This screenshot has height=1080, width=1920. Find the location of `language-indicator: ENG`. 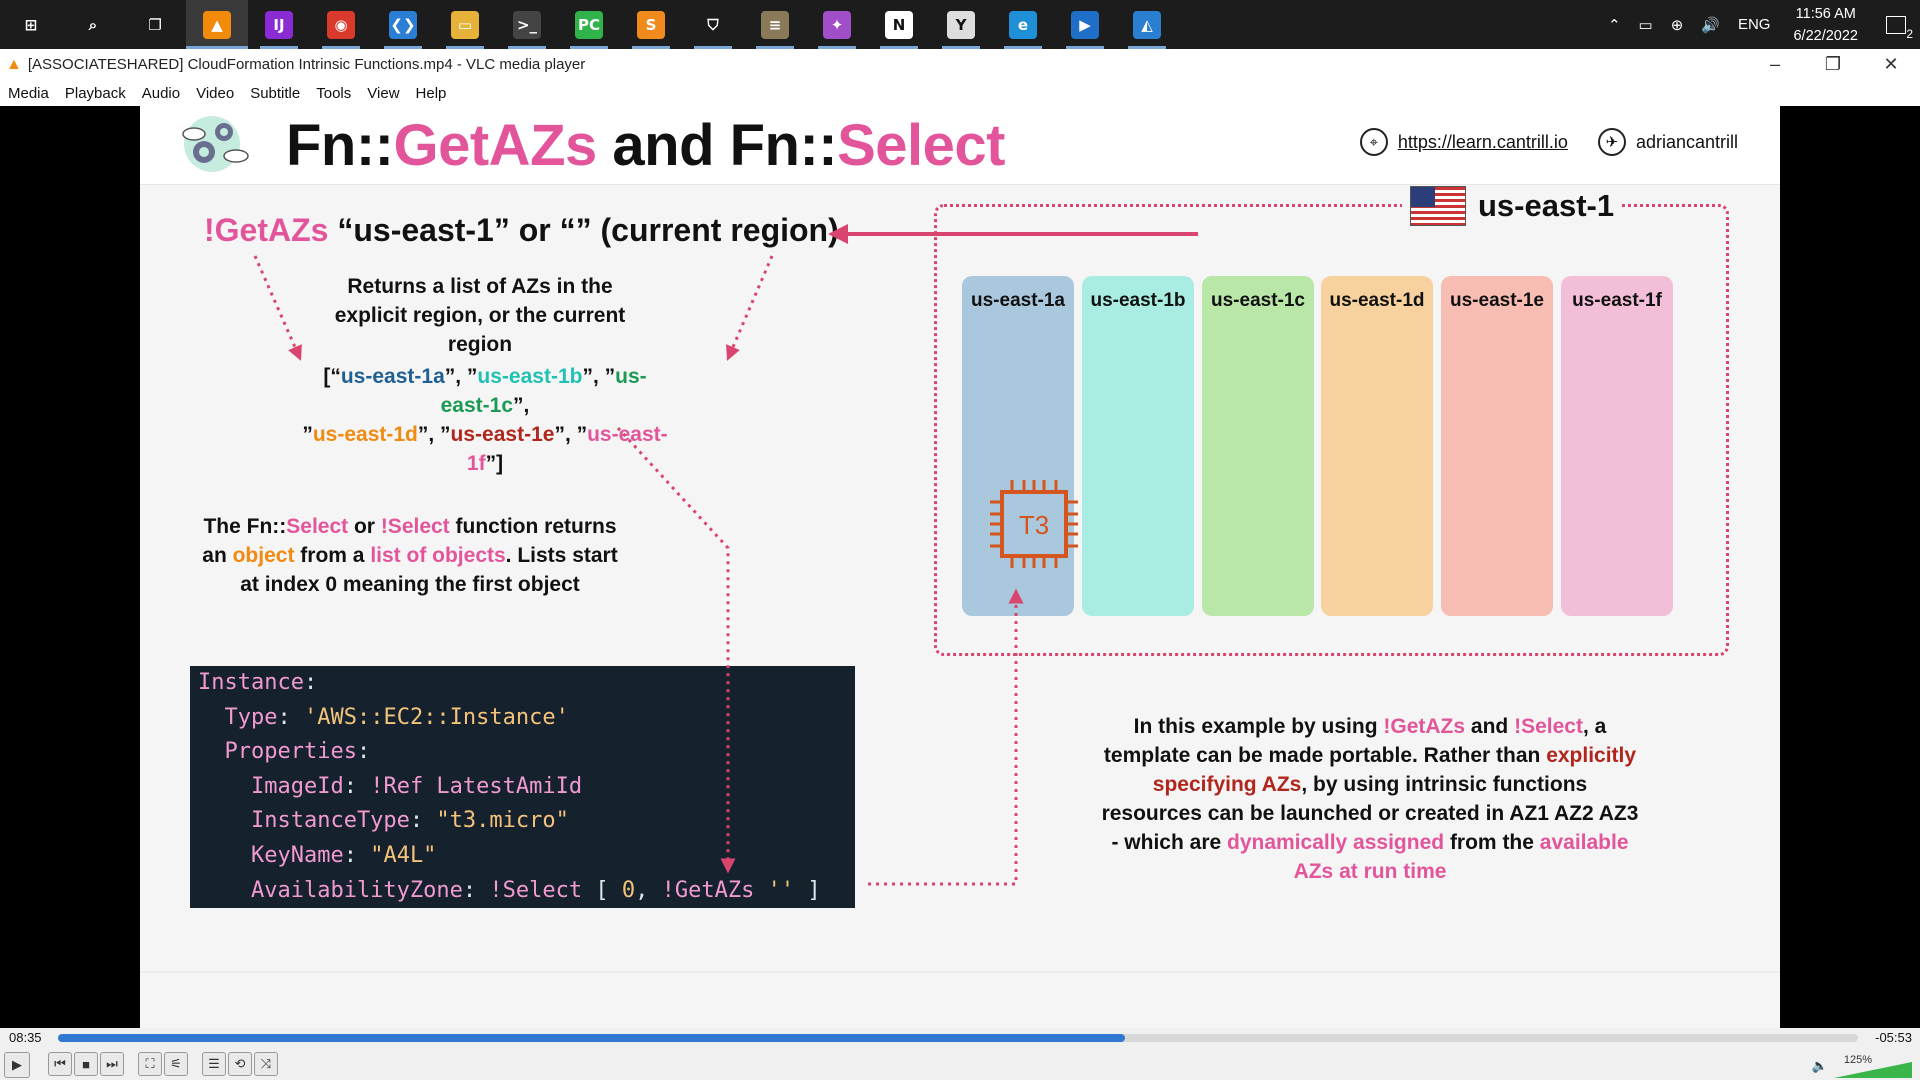

language-indicator: ENG is located at coordinates (1754, 24).